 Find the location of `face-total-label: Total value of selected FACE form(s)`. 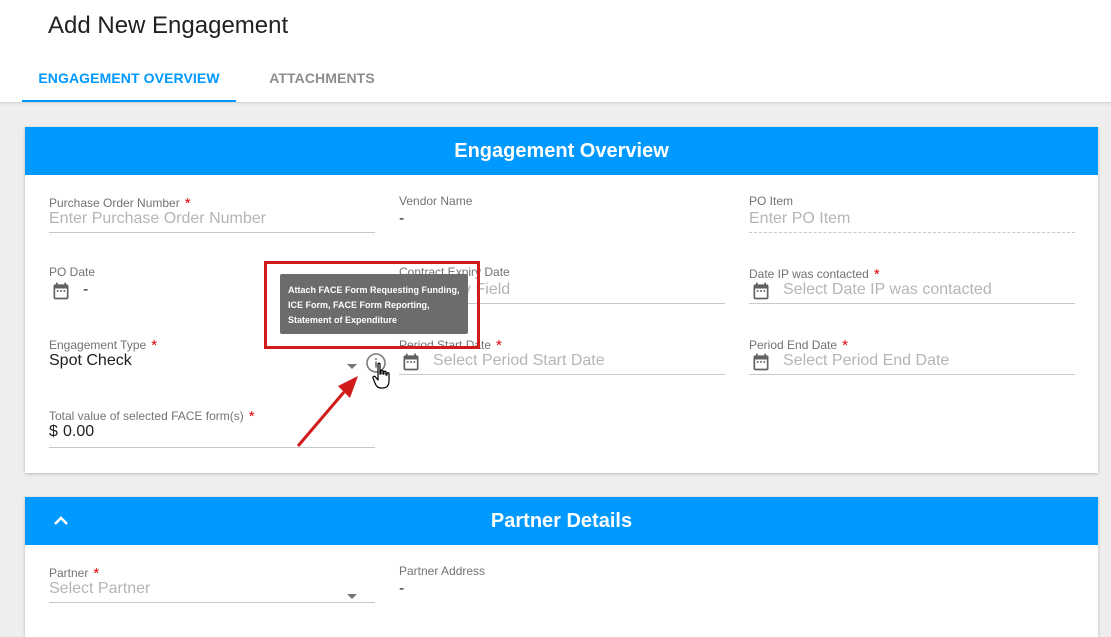

face-total-label: Total value of selected FACE form(s) is located at coordinates (146, 416).